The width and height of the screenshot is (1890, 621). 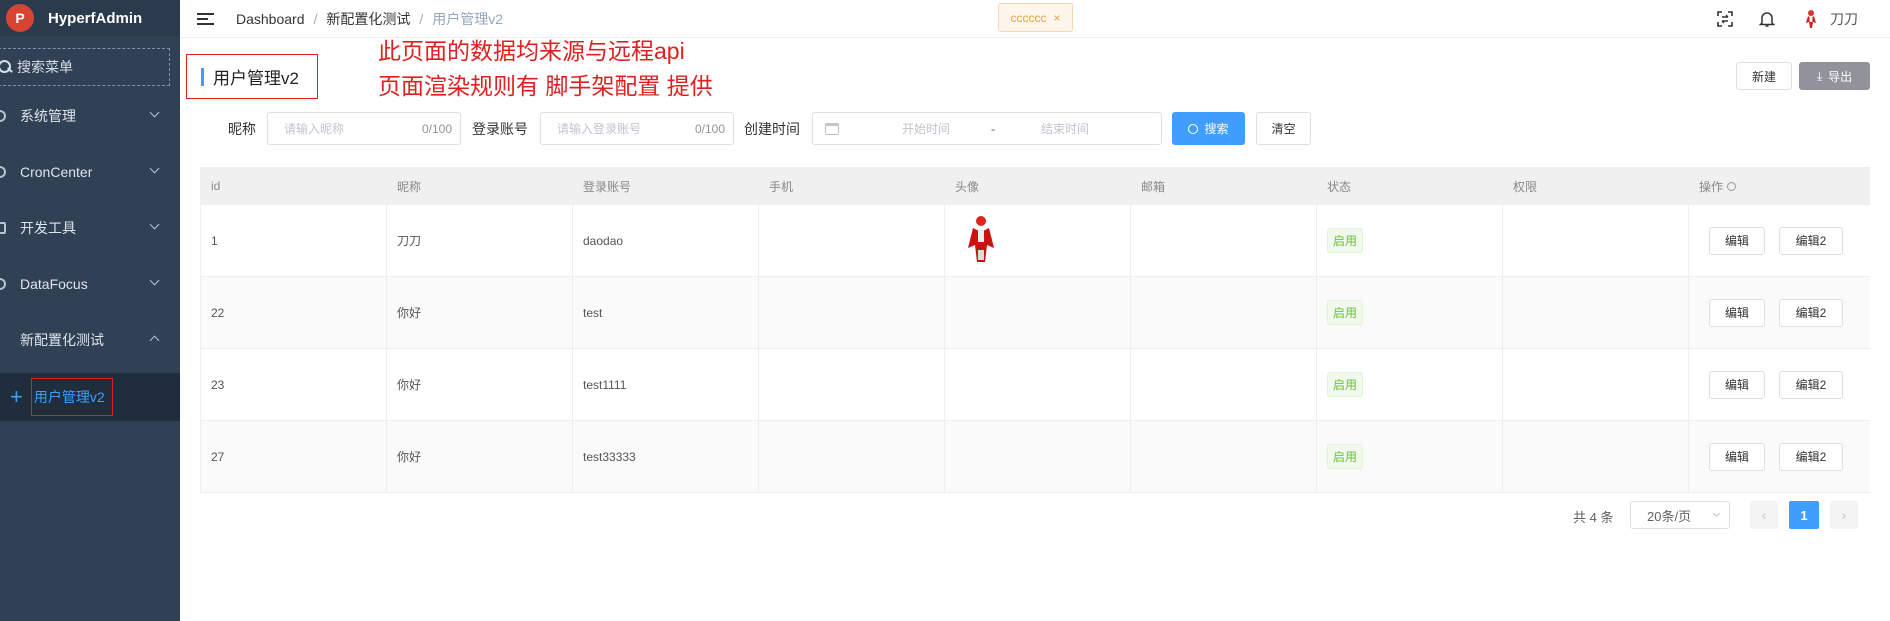 I want to click on topbar: Dashboard / 新配置化测试 / 用户管理v2 cccccc × 刀刀, so click(x=1035, y=19).